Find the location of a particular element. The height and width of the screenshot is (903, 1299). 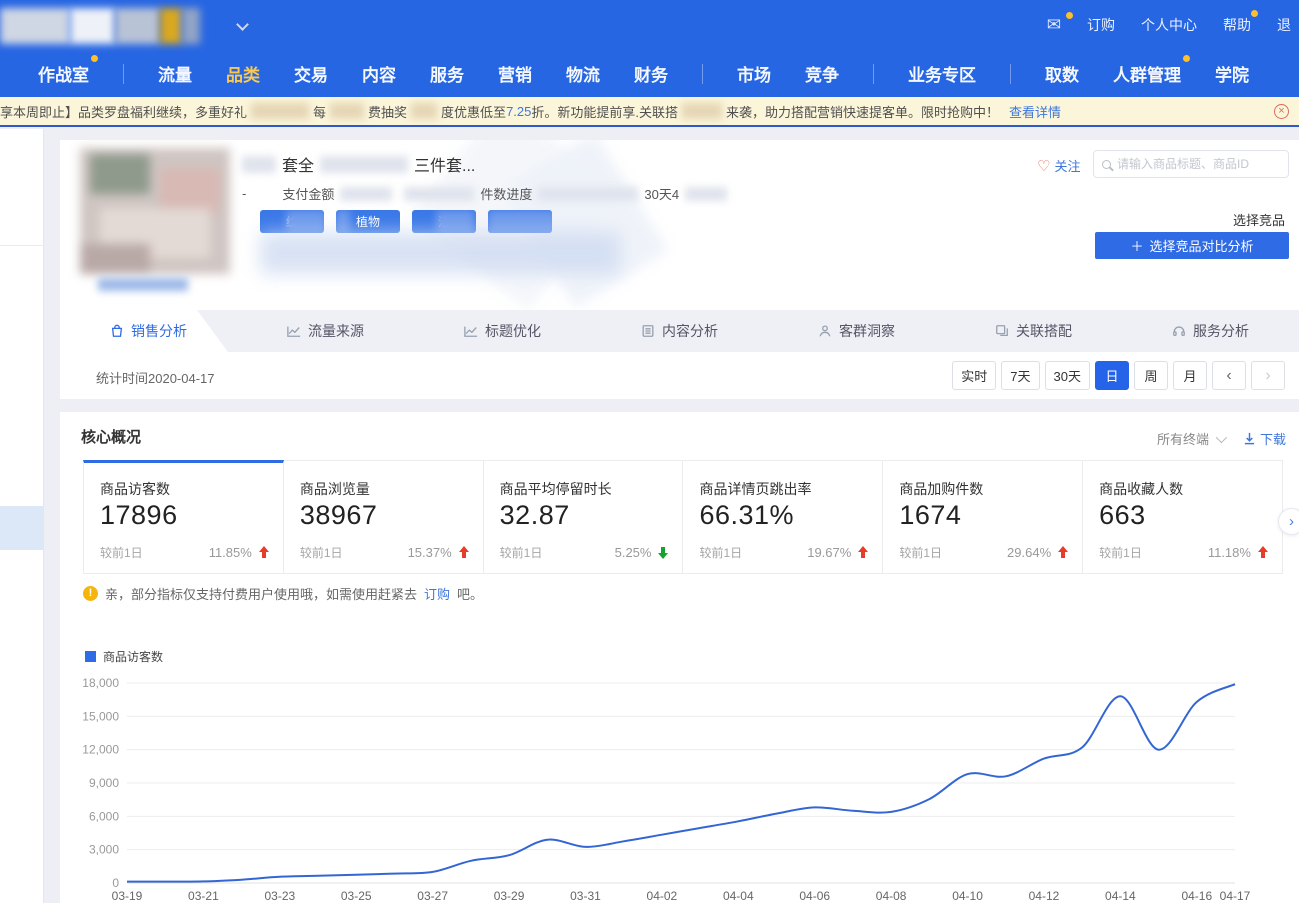

prev-period-button: ‹ is located at coordinates (1229, 375).